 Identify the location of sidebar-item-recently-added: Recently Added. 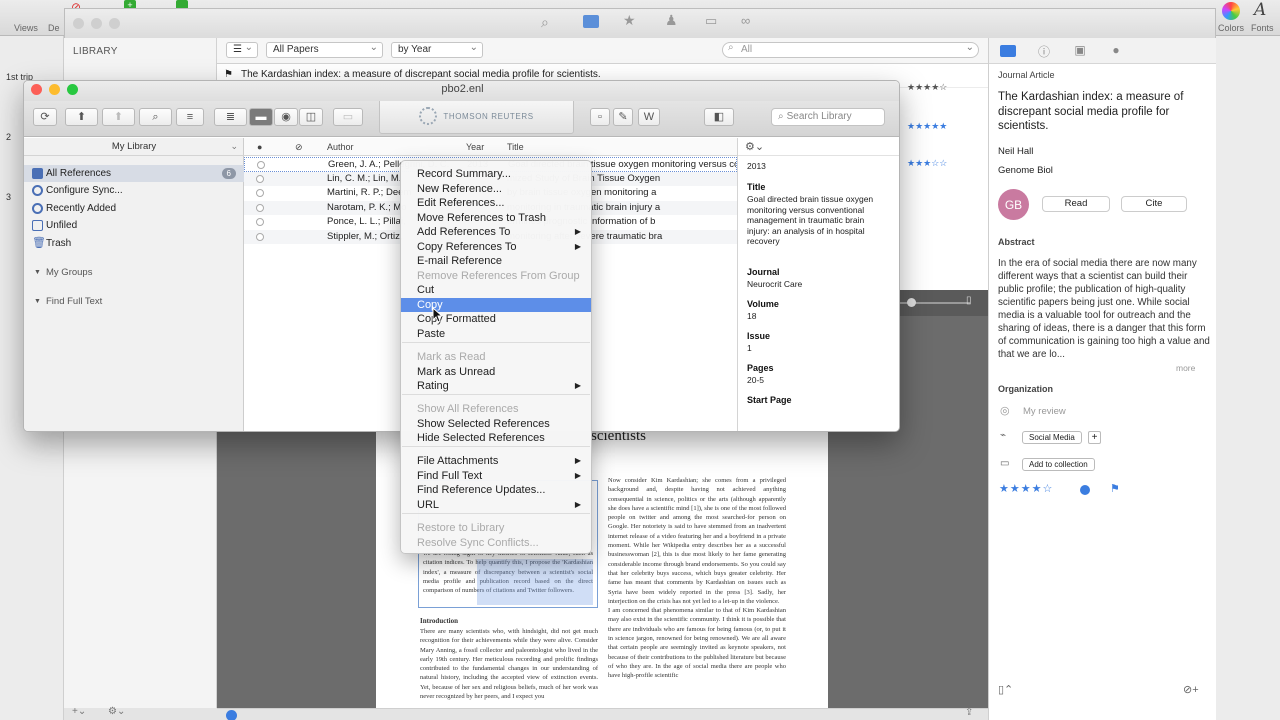
(134, 208).